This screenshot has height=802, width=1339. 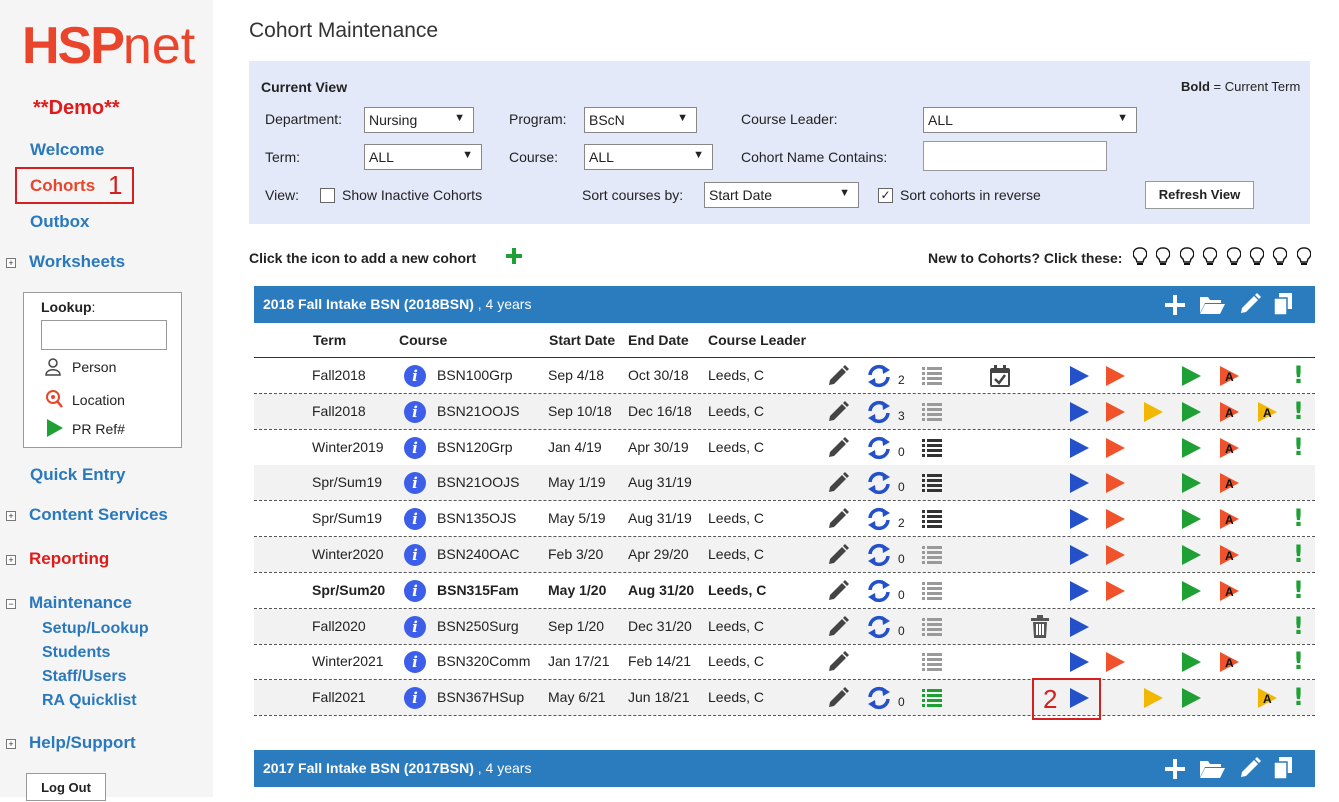 I want to click on lookup-location: Location, so click(x=98, y=400).